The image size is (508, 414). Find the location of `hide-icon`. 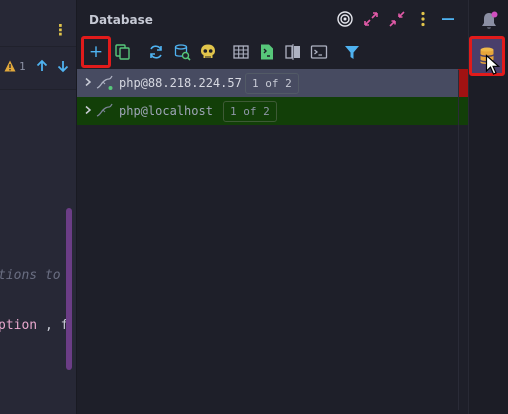

hide-icon is located at coordinates (448, 19).